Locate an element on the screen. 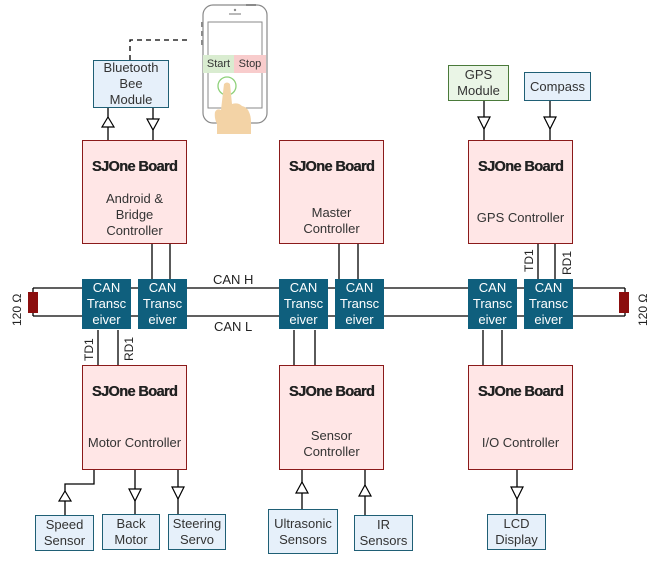 This screenshot has width=658, height=562. board-name: Master Controller is located at coordinates (331, 221).